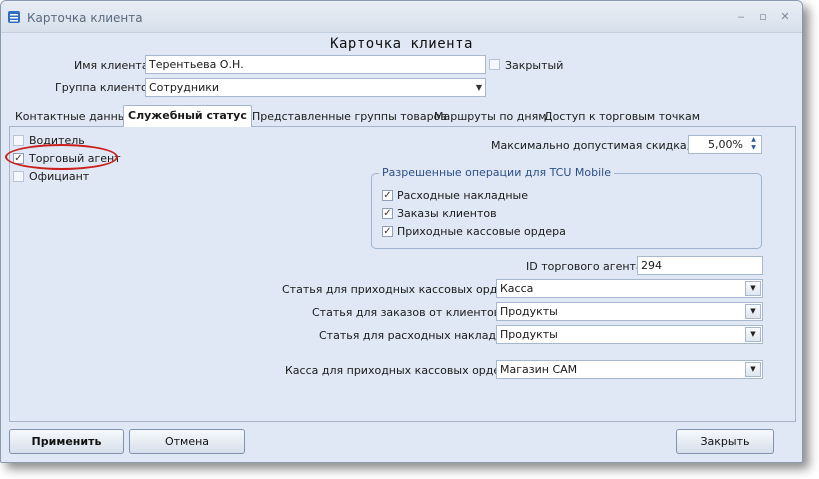  What do you see at coordinates (387, 213) in the screenshot?
I see `client-orders-checkbox: ✓` at bounding box center [387, 213].